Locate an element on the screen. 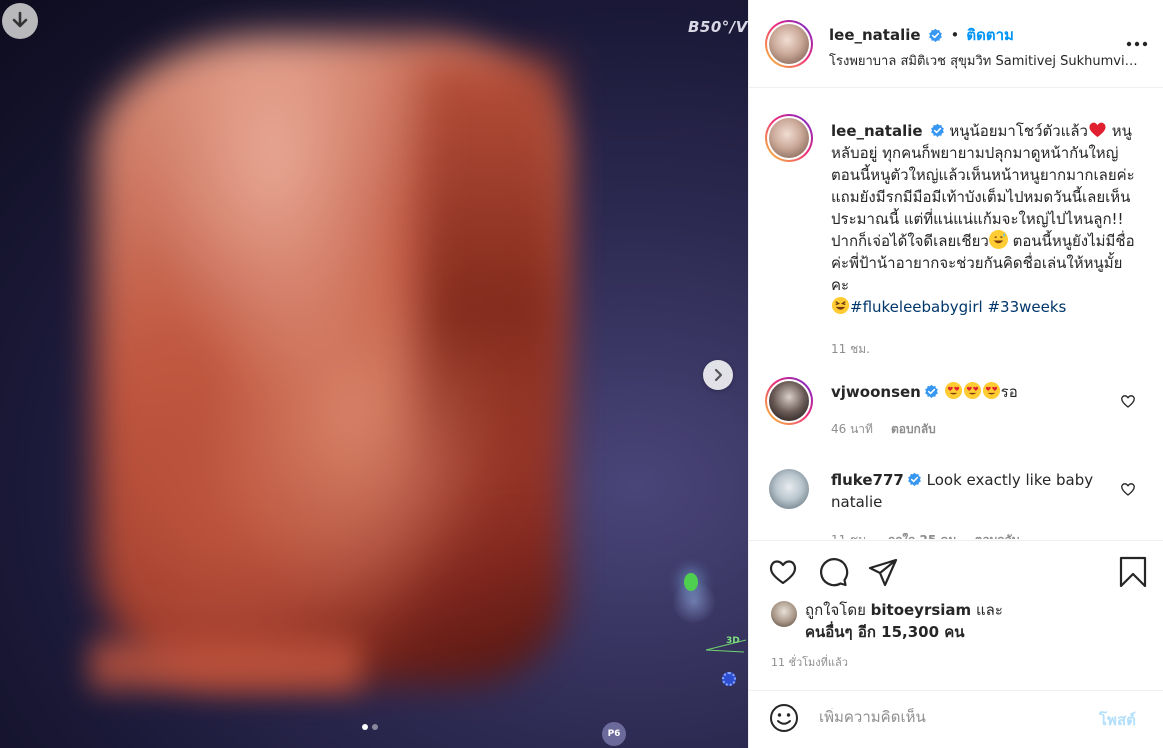 Image resolution: width=1163 pixels, height=748 pixels. comment-item: vjwoonsen รอ 46 นาที ตอบกลับ is located at coordinates (960, 412).